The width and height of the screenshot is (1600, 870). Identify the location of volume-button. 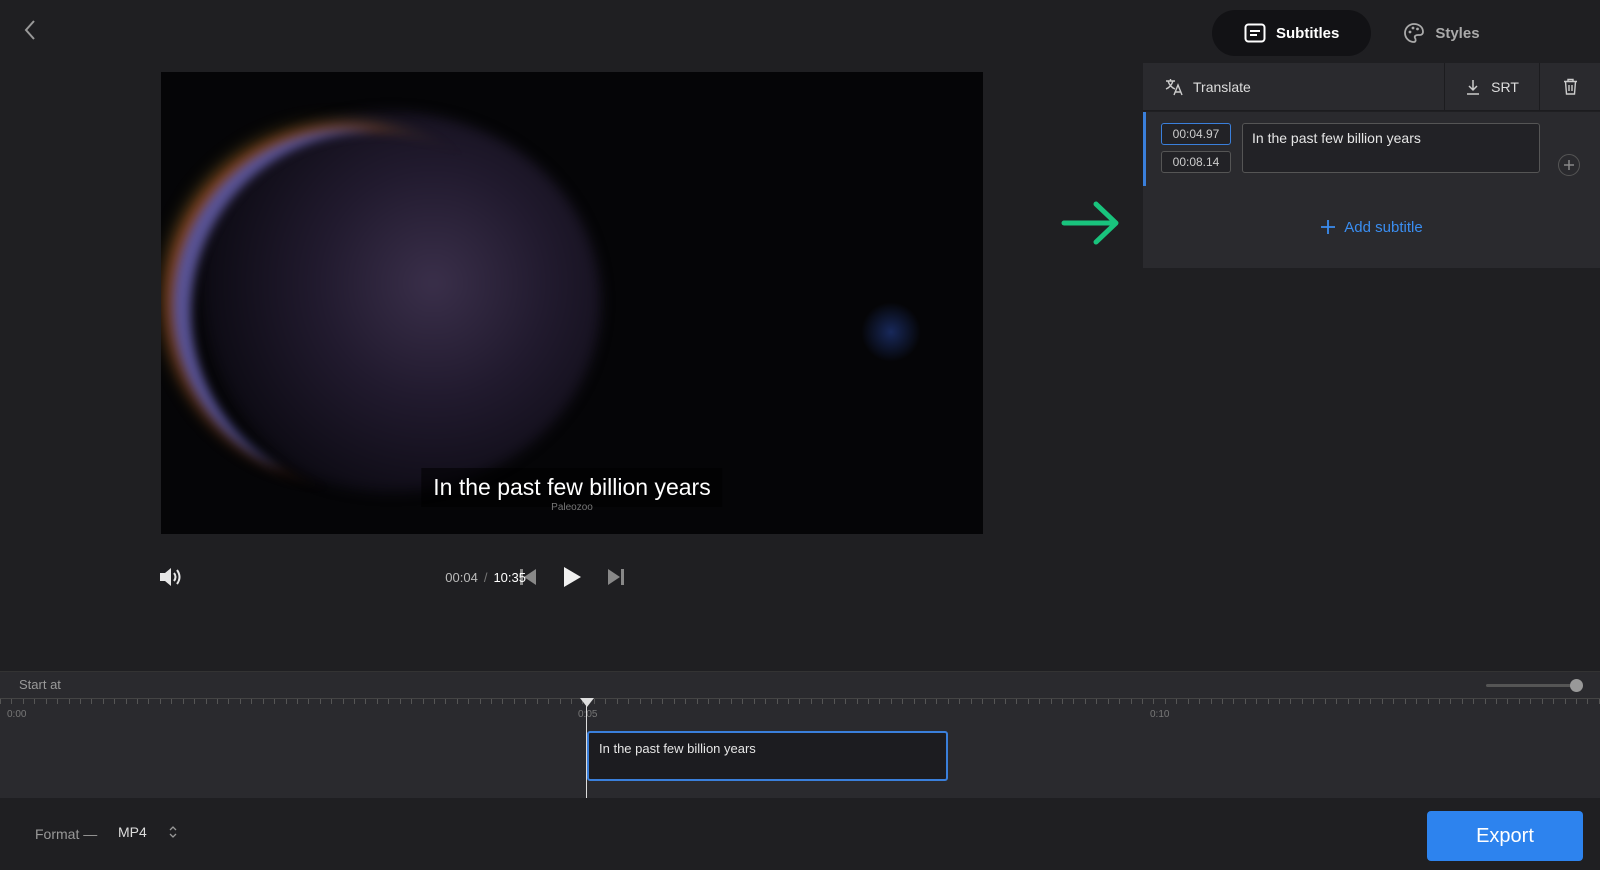
(171, 577).